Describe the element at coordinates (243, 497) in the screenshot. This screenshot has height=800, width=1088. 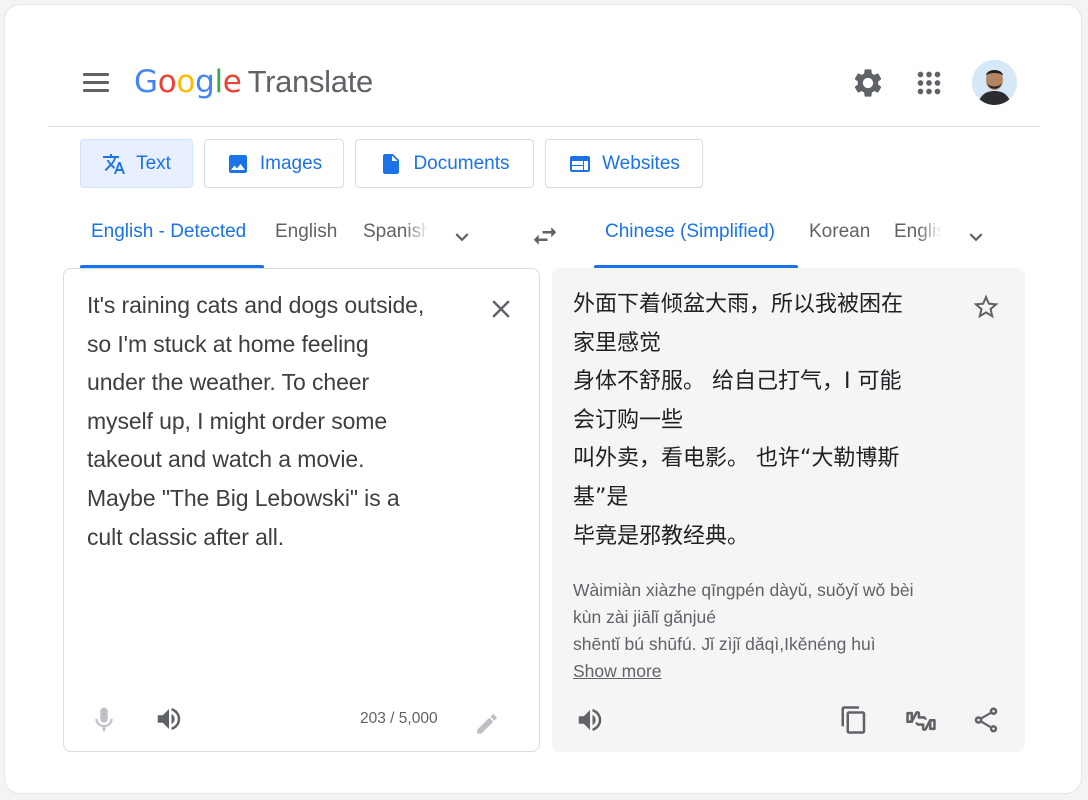
I see `source-line: Maybe "The Big Lebowski" is a` at that location.